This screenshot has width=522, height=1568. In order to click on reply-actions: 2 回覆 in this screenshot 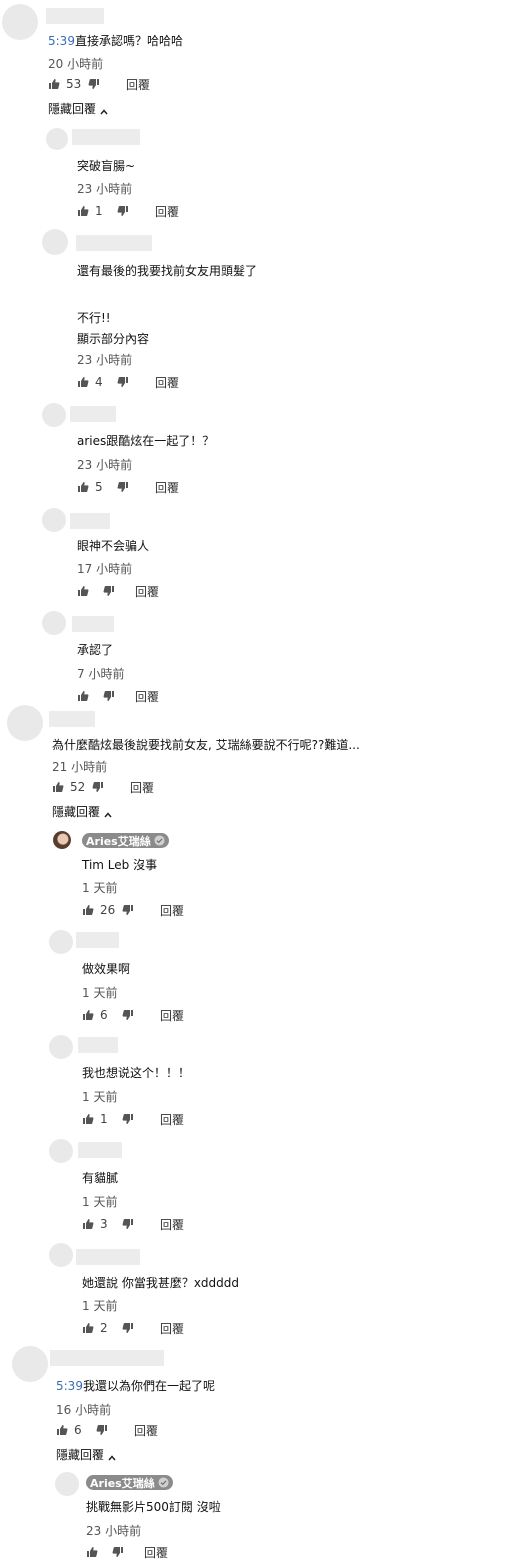, I will do `click(133, 1328)`.